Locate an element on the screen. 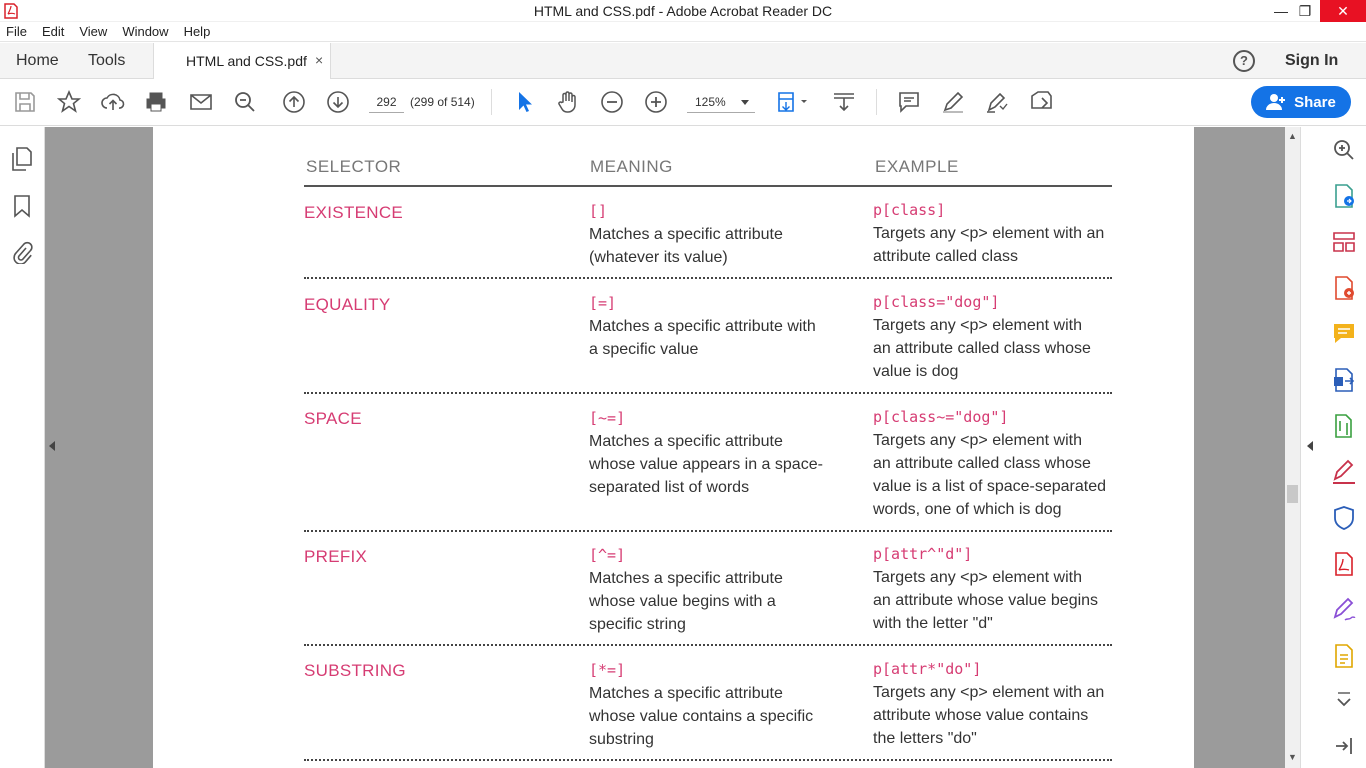 The width and height of the screenshot is (1366, 768). example-code: p[class~="dog"] is located at coordinates (941, 417).